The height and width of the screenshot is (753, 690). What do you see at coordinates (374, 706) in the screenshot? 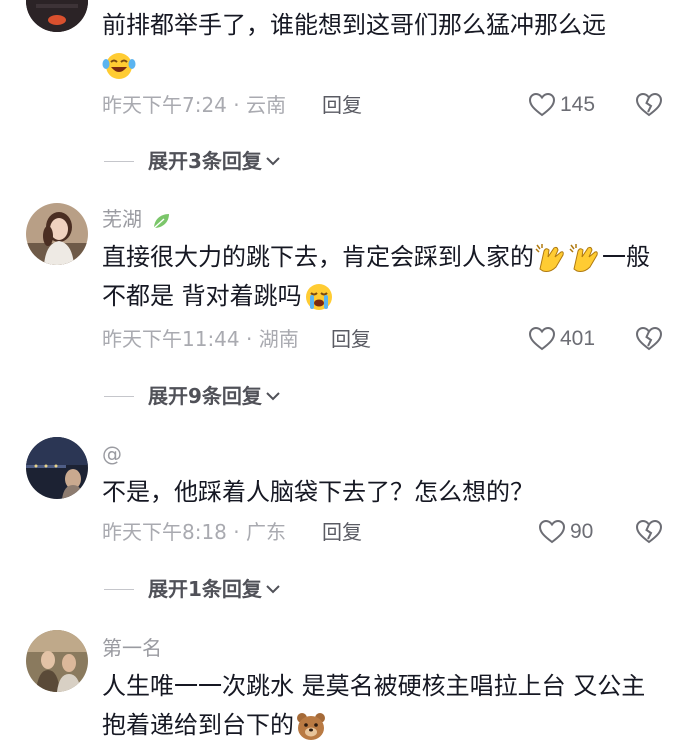
I see `comment-text: 人生唯一一次跳水 是莫名被硬核主唱拉上台 又公主抱着递给到台下的` at bounding box center [374, 706].